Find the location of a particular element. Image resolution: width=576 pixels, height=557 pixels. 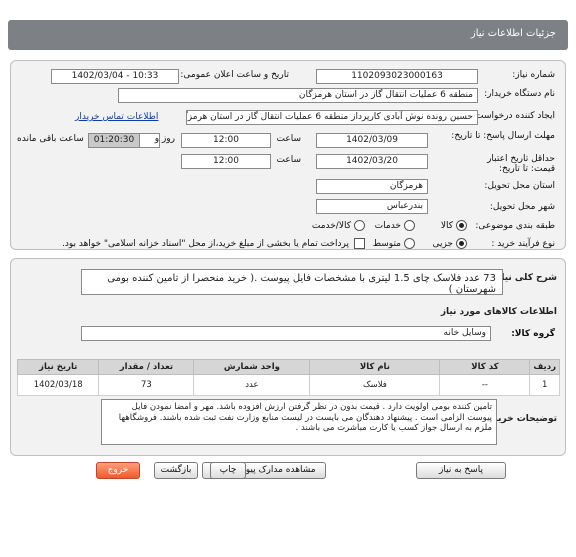

time-remaining-label: ساعت باقی مانده is located at coordinates (50, 139).